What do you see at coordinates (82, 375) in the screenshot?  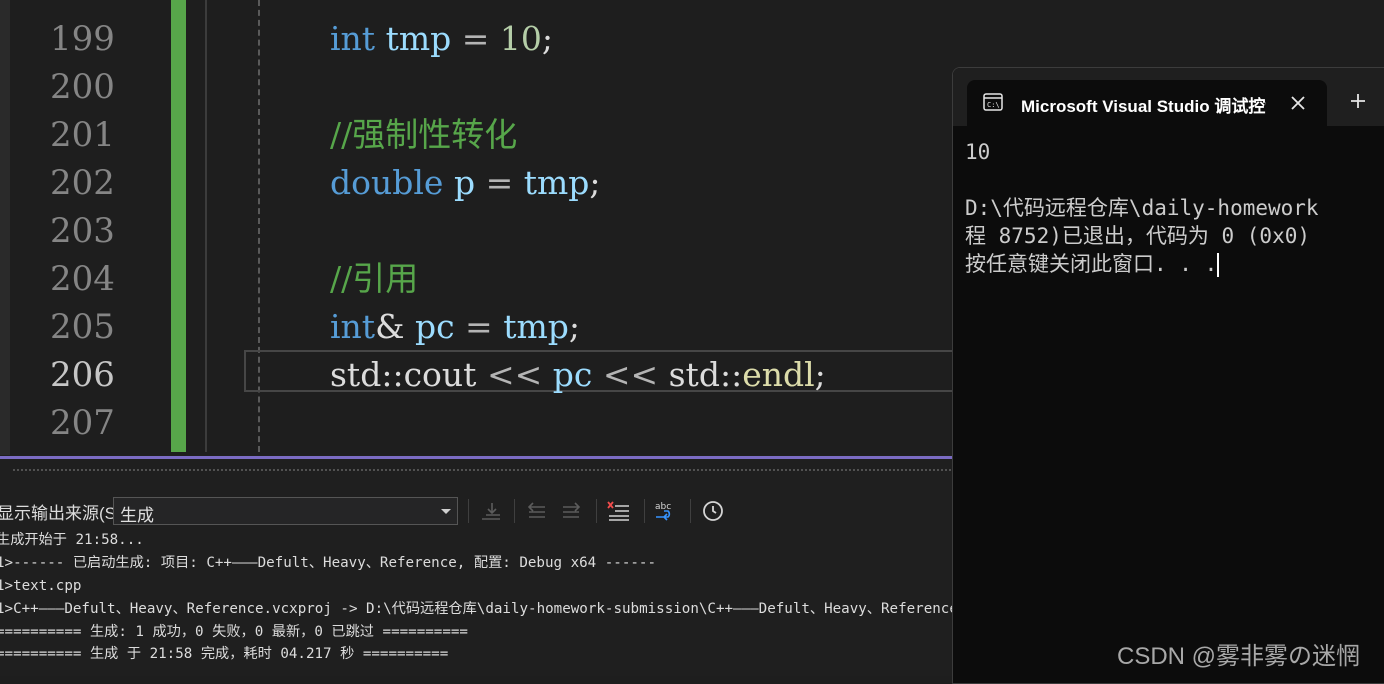 I see `current-line-number: 206` at bounding box center [82, 375].